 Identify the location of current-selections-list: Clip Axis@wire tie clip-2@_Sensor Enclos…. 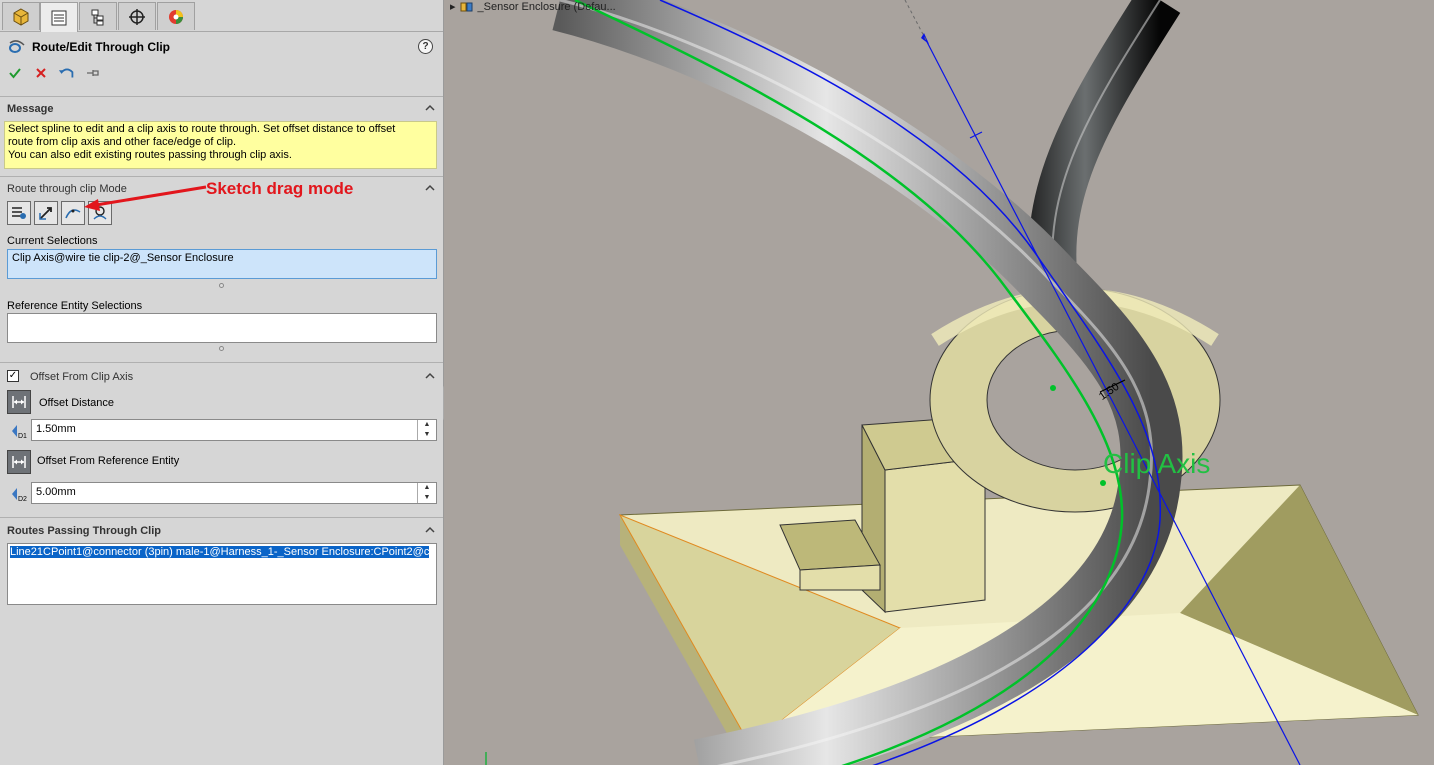
(222, 264).